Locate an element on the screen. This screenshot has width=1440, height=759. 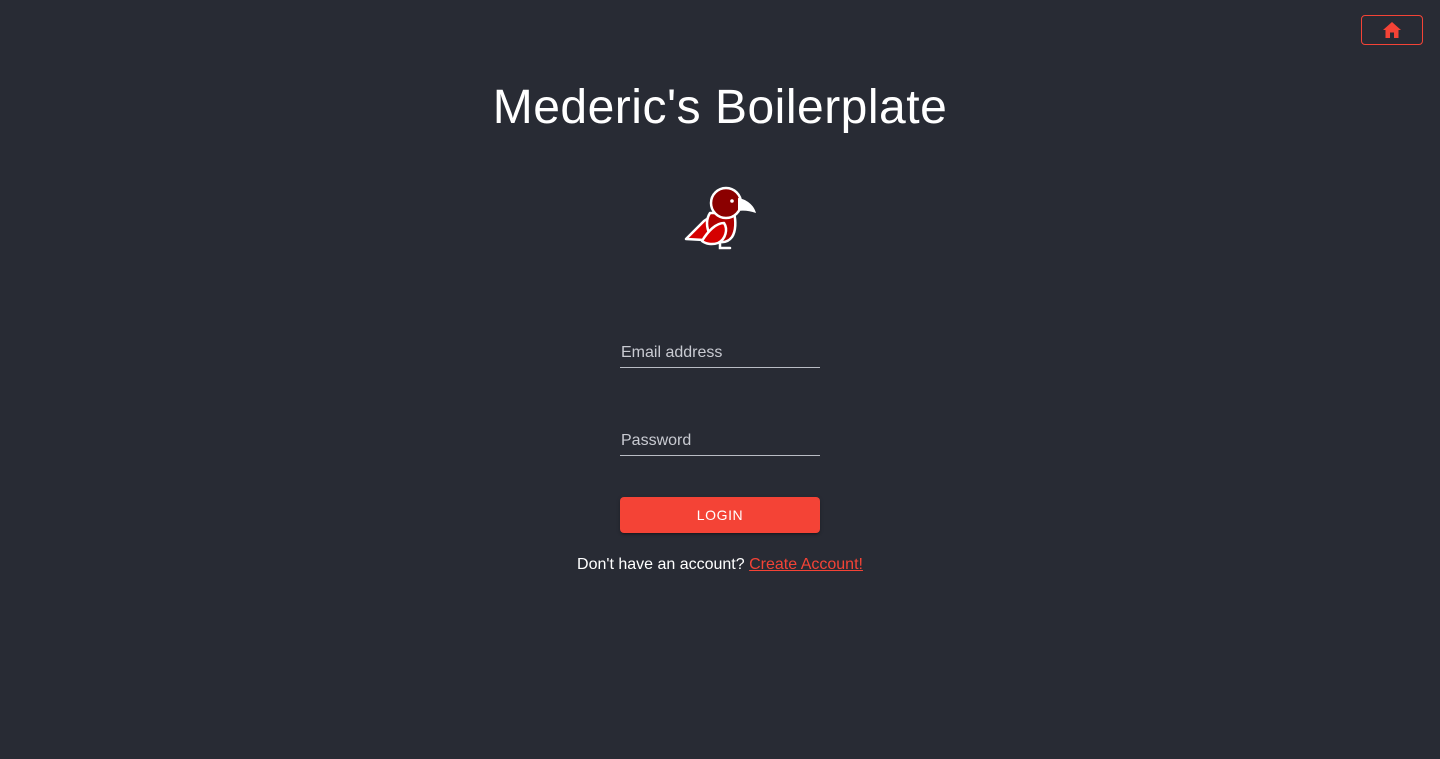
password-field-wrapper: Password is located at coordinates (720, 443).